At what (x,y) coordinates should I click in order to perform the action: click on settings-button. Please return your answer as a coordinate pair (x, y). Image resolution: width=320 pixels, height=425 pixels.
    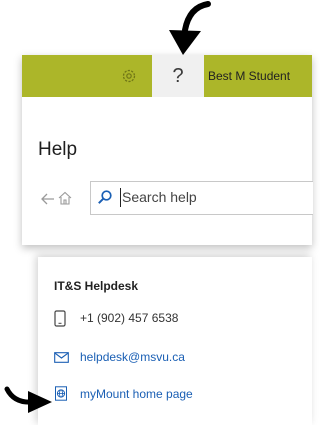
    Looking at the image, I should click on (129, 76).